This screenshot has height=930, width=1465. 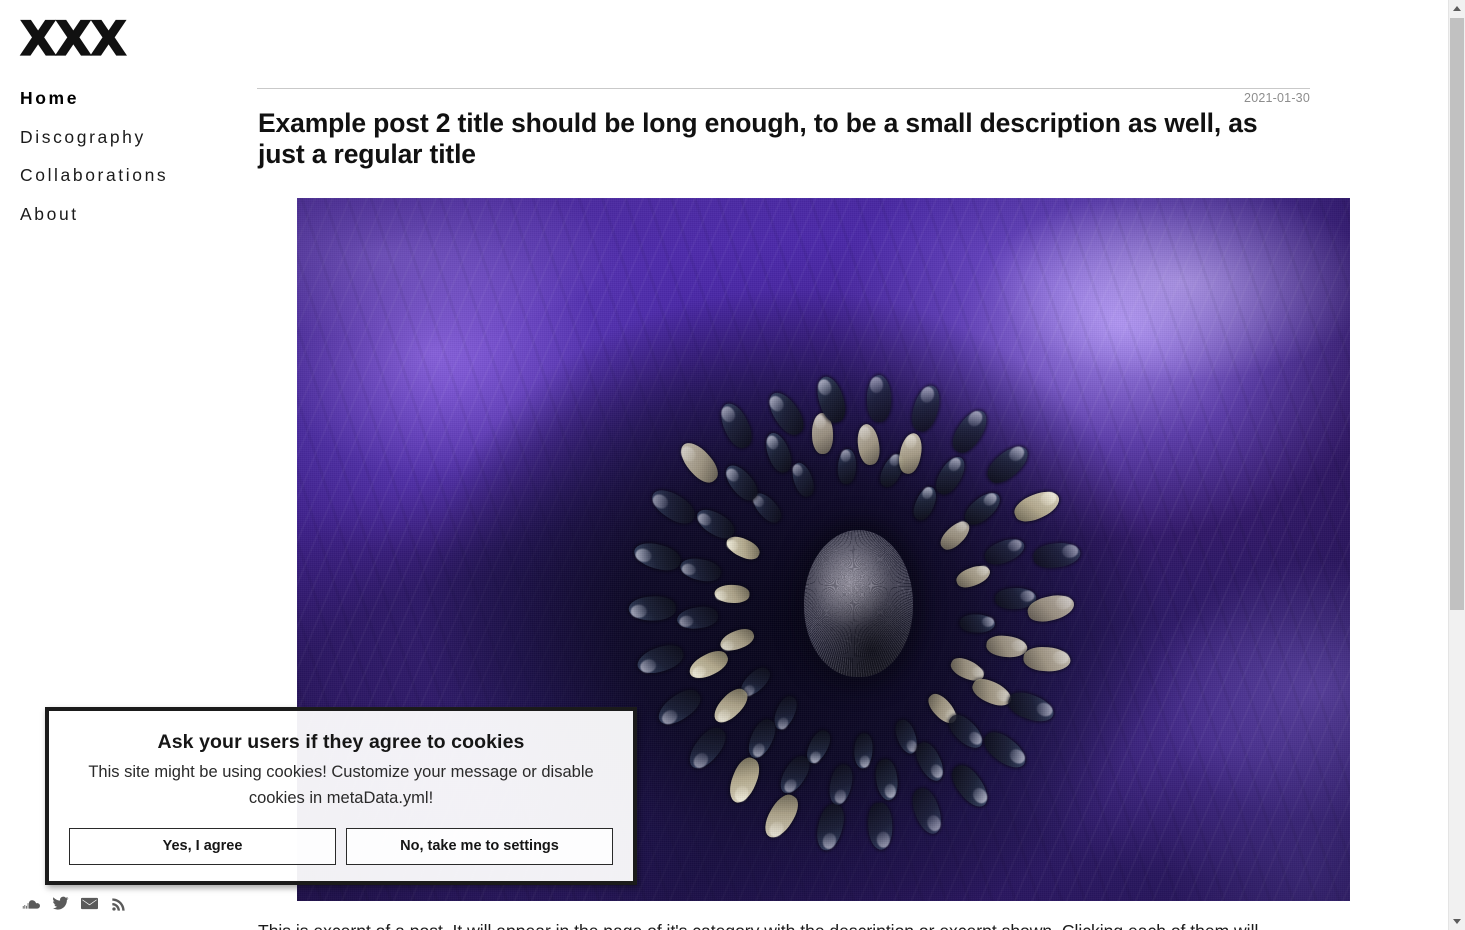 I want to click on cookie-banner-title: Ask your users if they agree to cookies, so click(x=341, y=742).